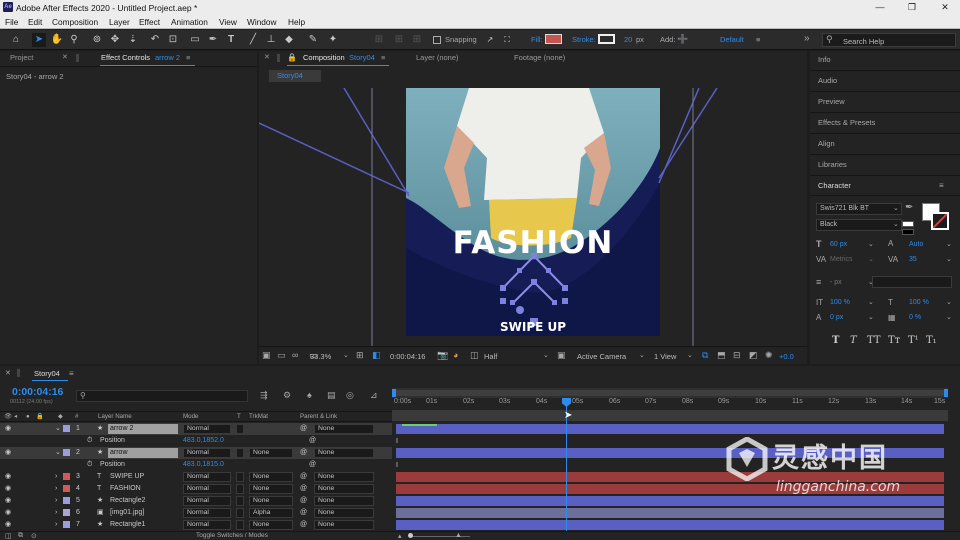 This screenshot has width=960, height=540. What do you see at coordinates (155, 40) in the screenshot?
I see `rotate-tool-icon: ↶` at bounding box center [155, 40].